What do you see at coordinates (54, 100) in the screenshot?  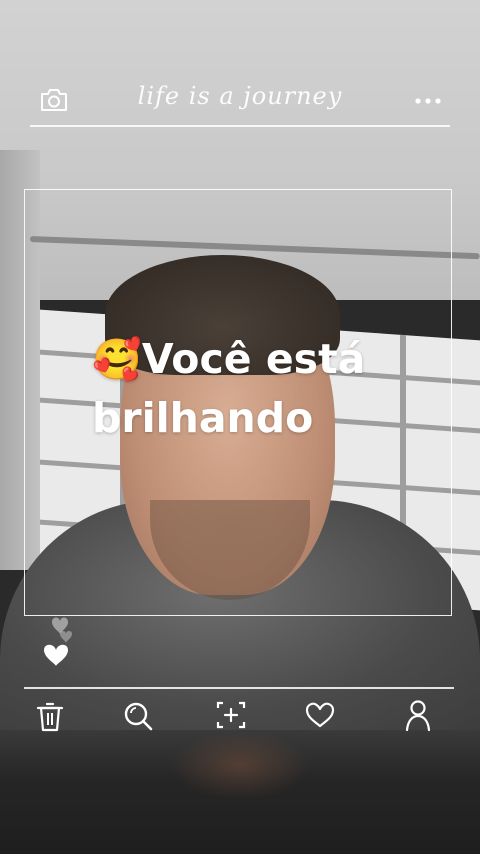 I see `camera-icon` at bounding box center [54, 100].